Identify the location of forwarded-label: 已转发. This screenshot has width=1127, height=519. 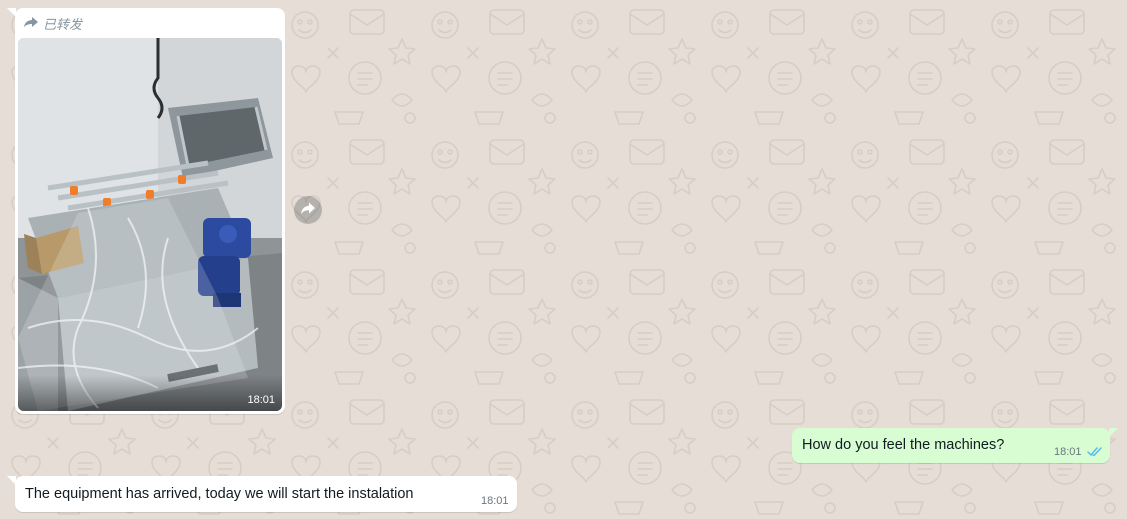
(53, 23).